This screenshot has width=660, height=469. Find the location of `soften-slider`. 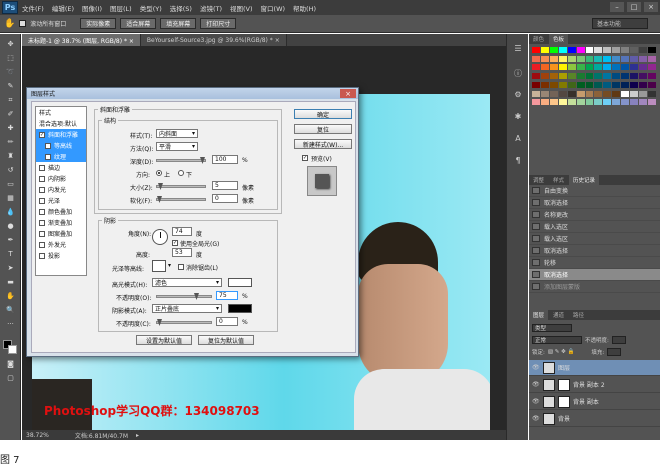

soften-slider is located at coordinates (181, 199).